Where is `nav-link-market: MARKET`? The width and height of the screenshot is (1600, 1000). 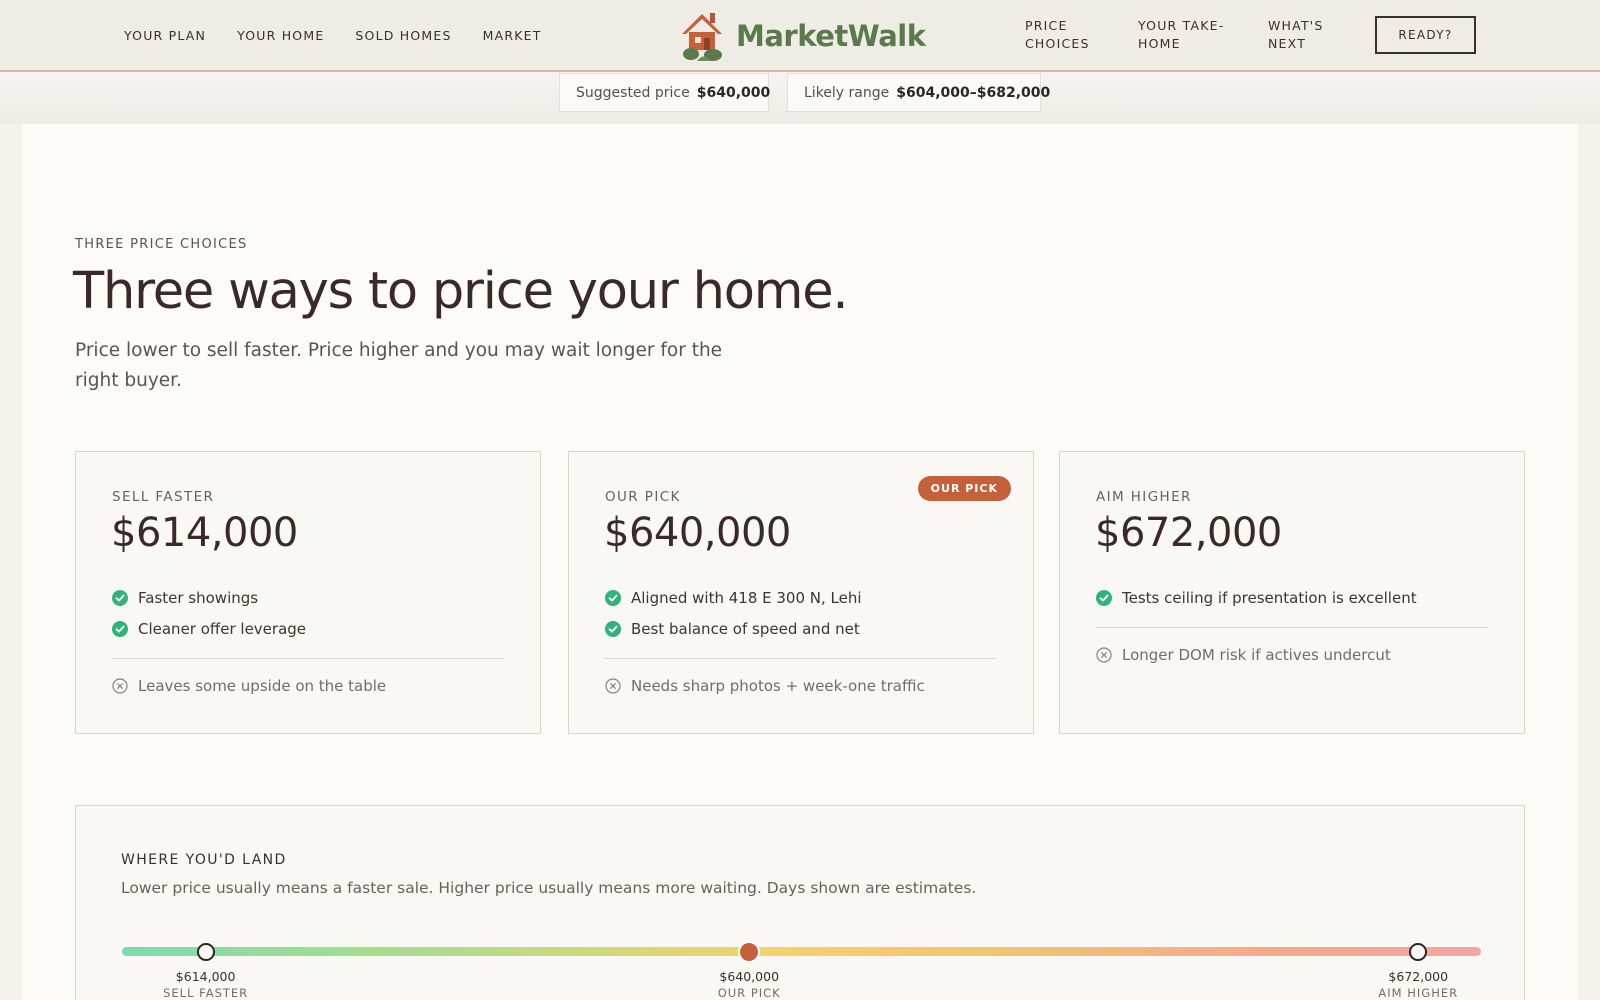 nav-link-market: MARKET is located at coordinates (512, 35).